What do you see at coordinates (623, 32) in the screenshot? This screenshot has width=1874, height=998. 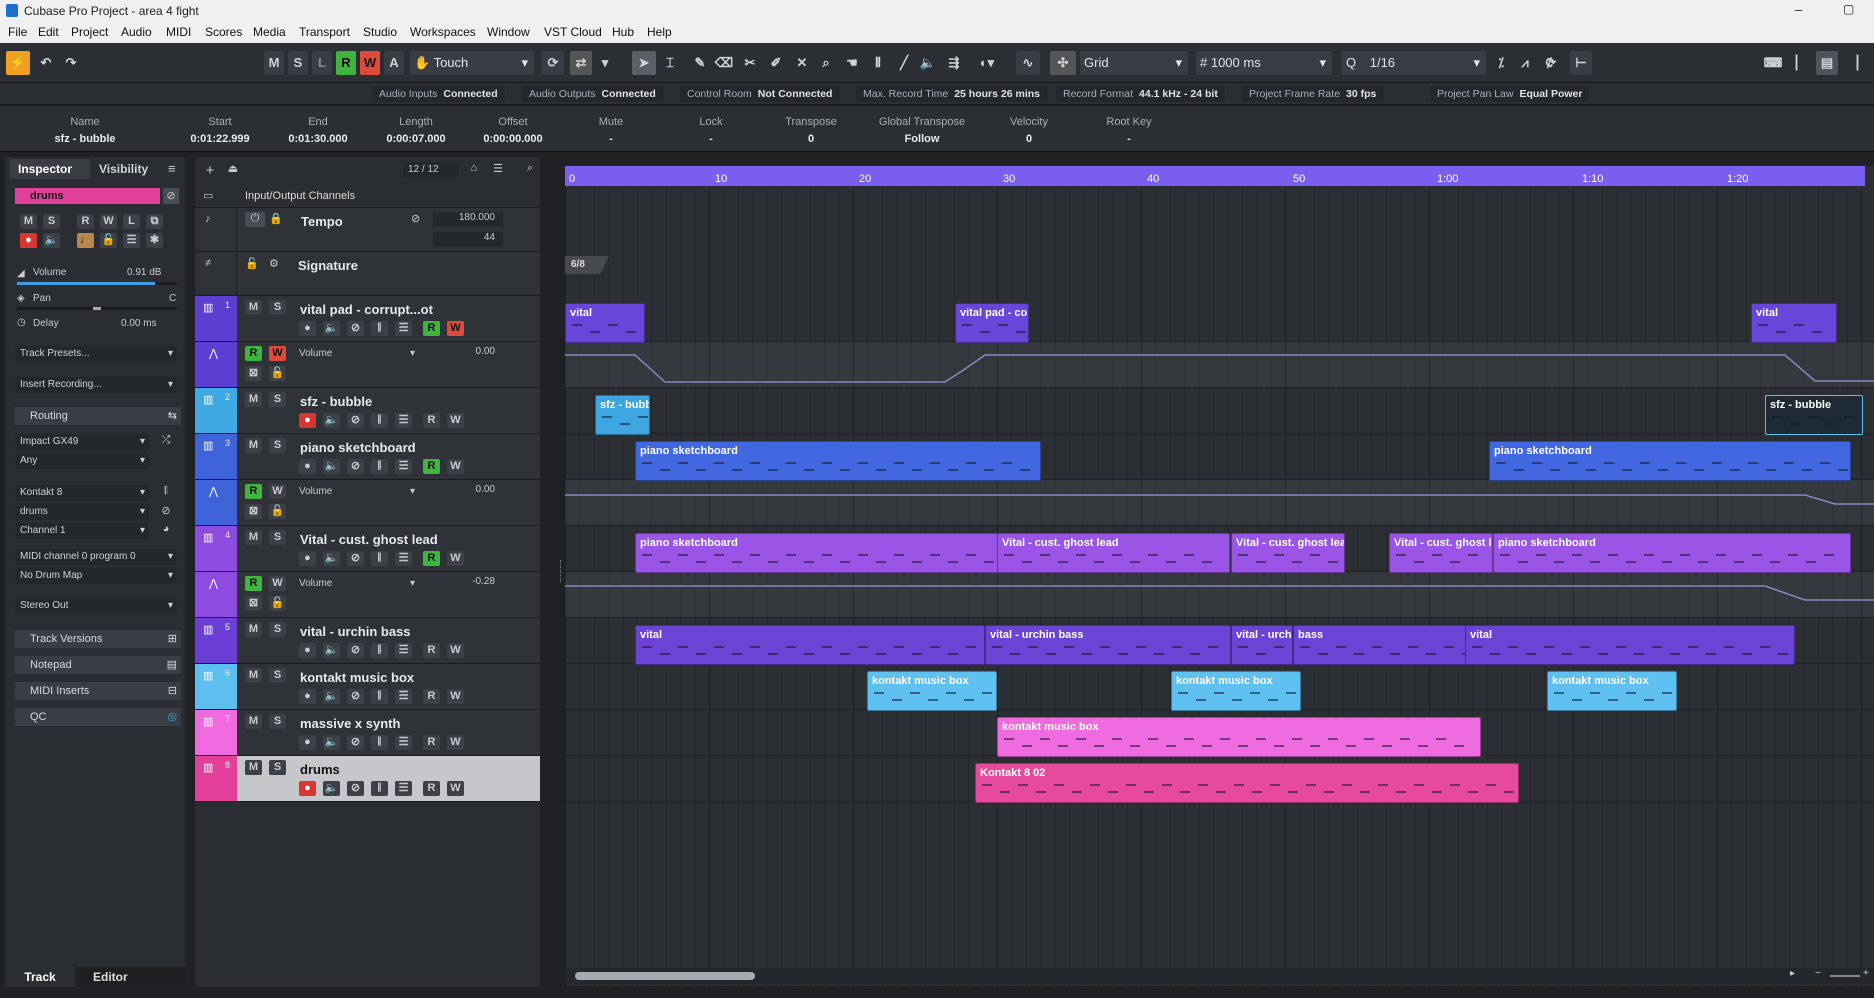 I see `menu-hub: Hub` at bounding box center [623, 32].